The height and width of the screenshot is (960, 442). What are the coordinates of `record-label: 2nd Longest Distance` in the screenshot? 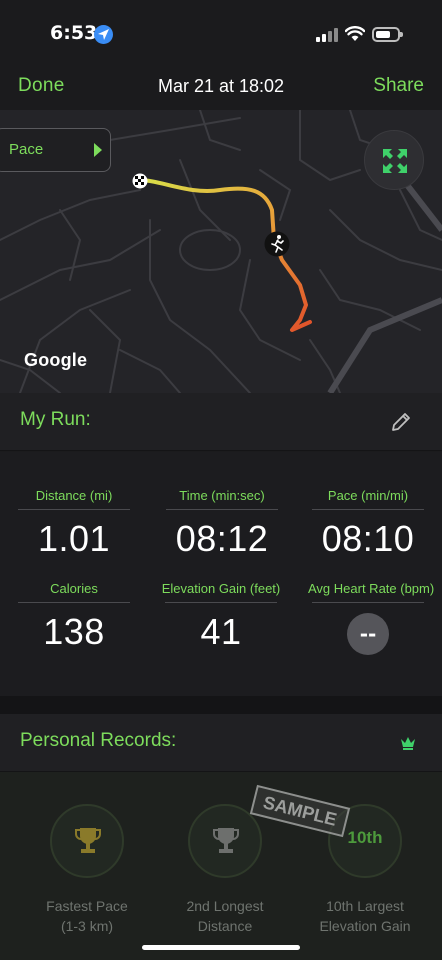 It's located at (225, 916).